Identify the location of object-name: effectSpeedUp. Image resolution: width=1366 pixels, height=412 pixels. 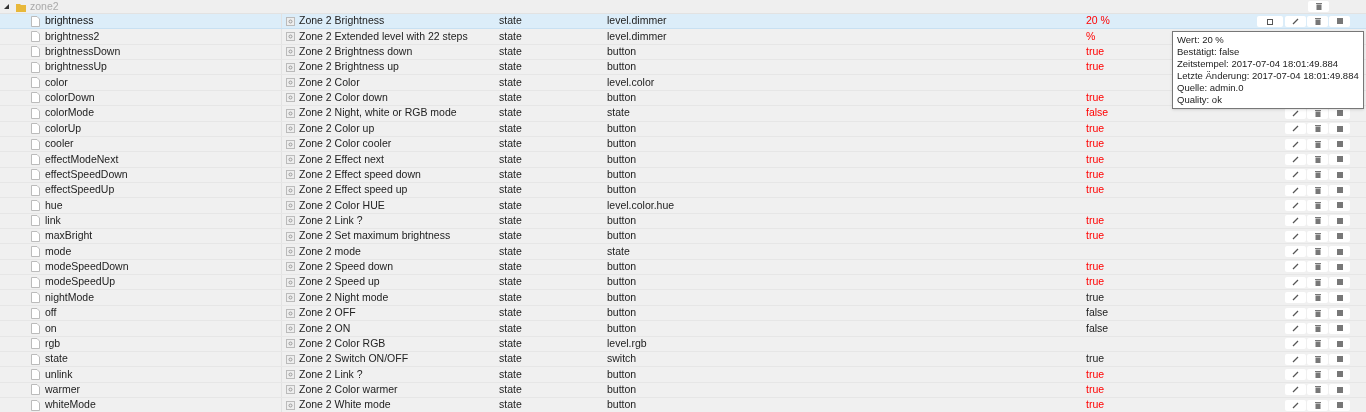
(80, 190).